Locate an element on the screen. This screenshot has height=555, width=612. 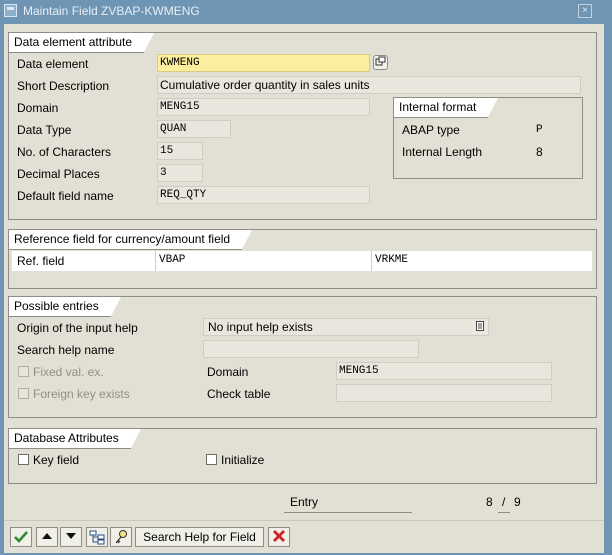
key-field-label: Key field is located at coordinates (56, 460).